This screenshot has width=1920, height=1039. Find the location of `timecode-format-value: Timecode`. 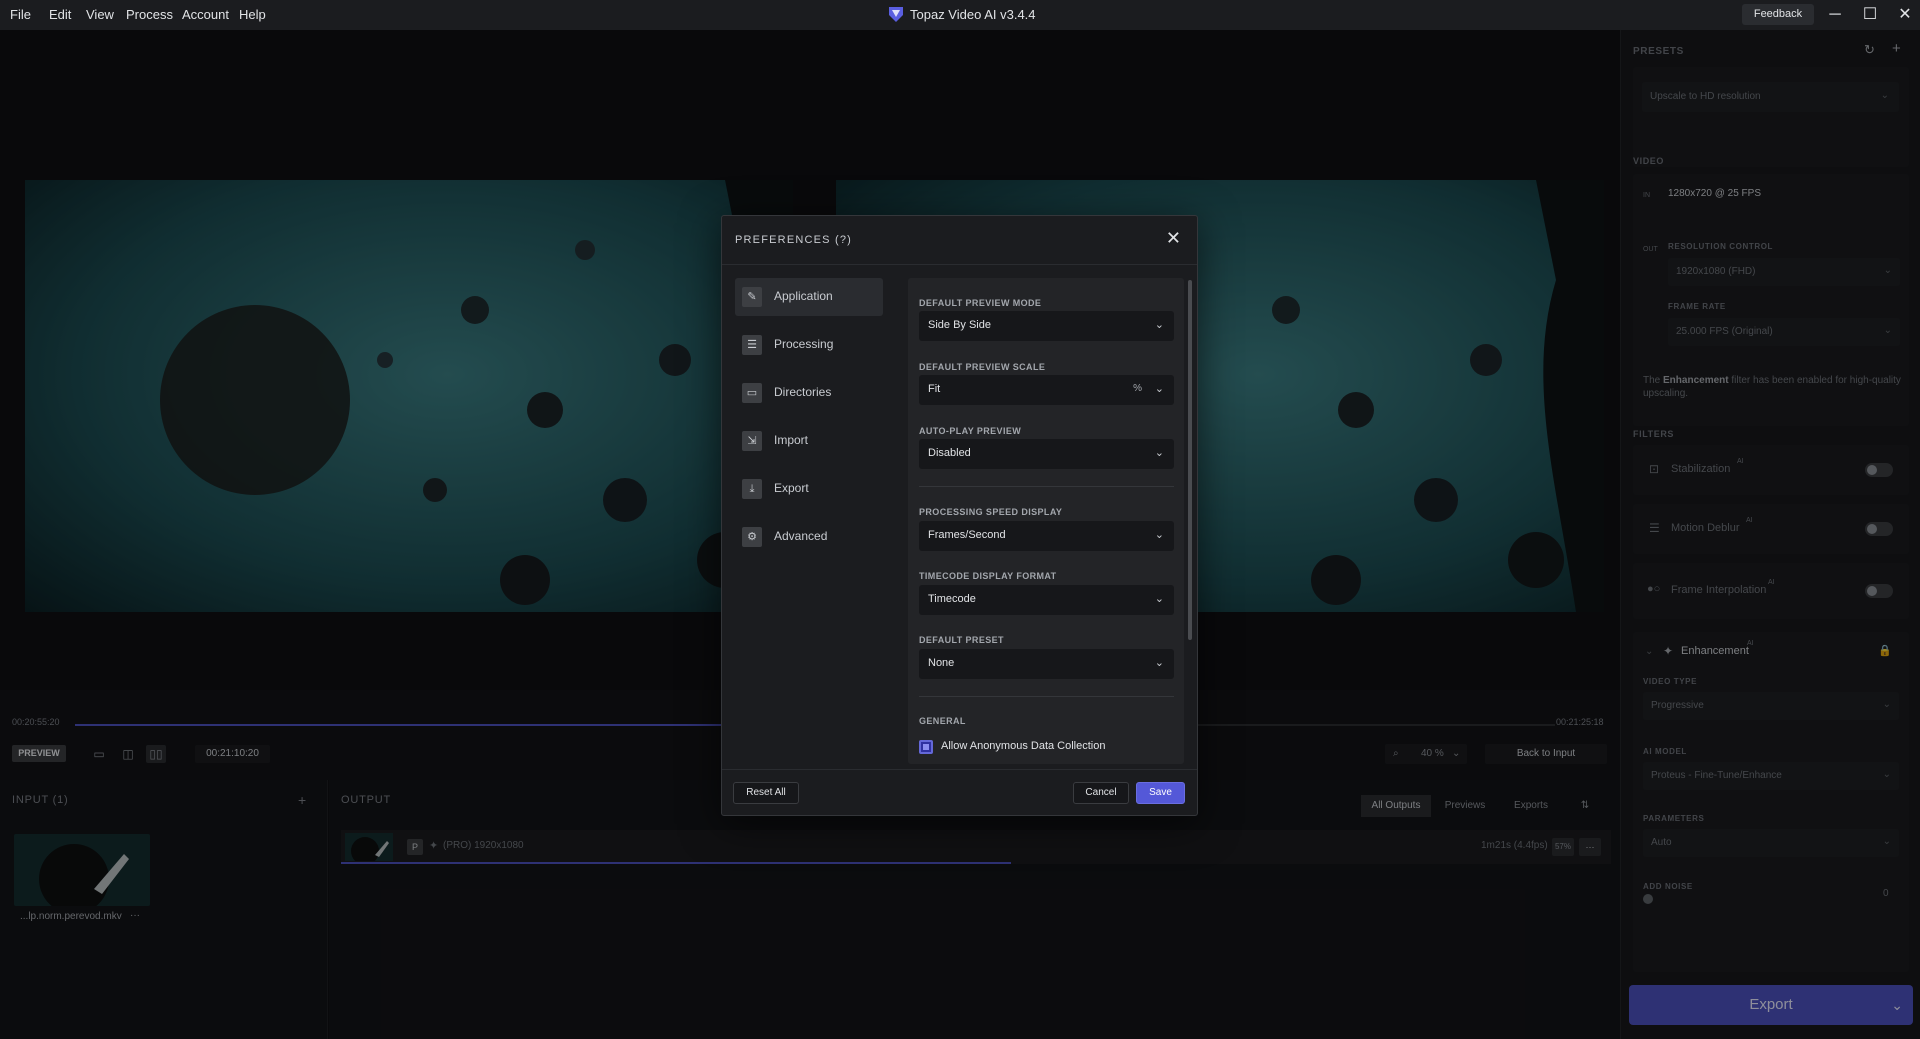

timecode-format-value: Timecode is located at coordinates (952, 599).